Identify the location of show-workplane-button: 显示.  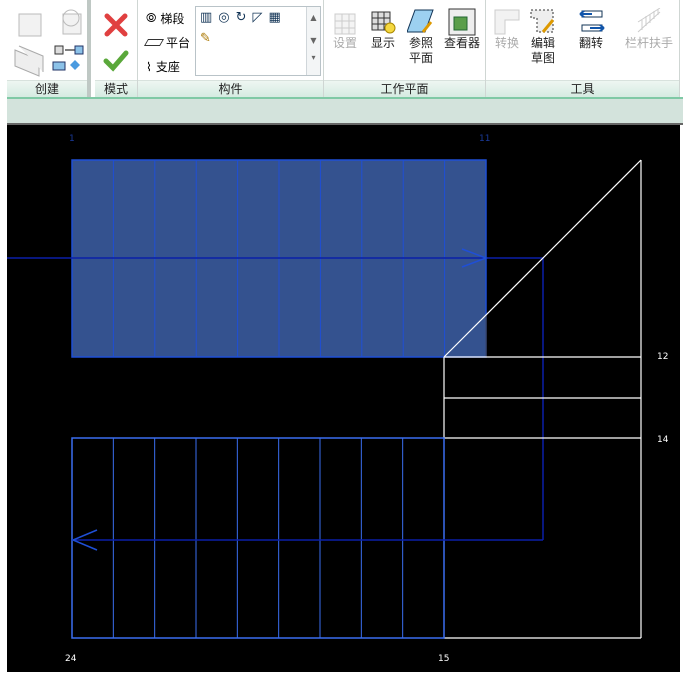
(383, 29).